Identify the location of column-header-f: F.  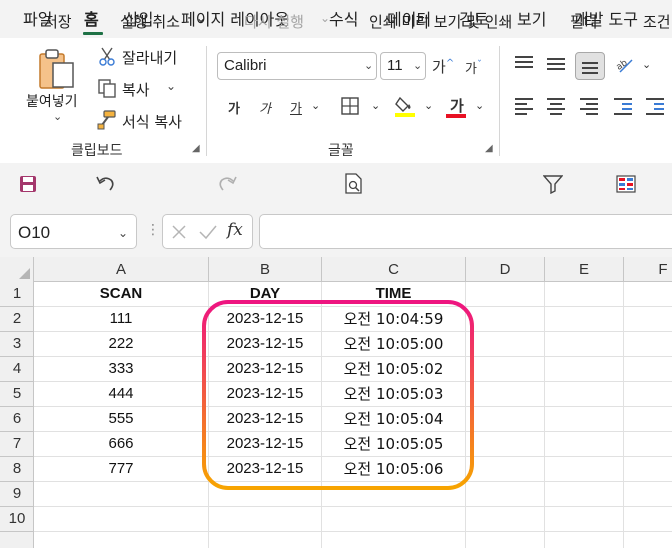
(648, 269).